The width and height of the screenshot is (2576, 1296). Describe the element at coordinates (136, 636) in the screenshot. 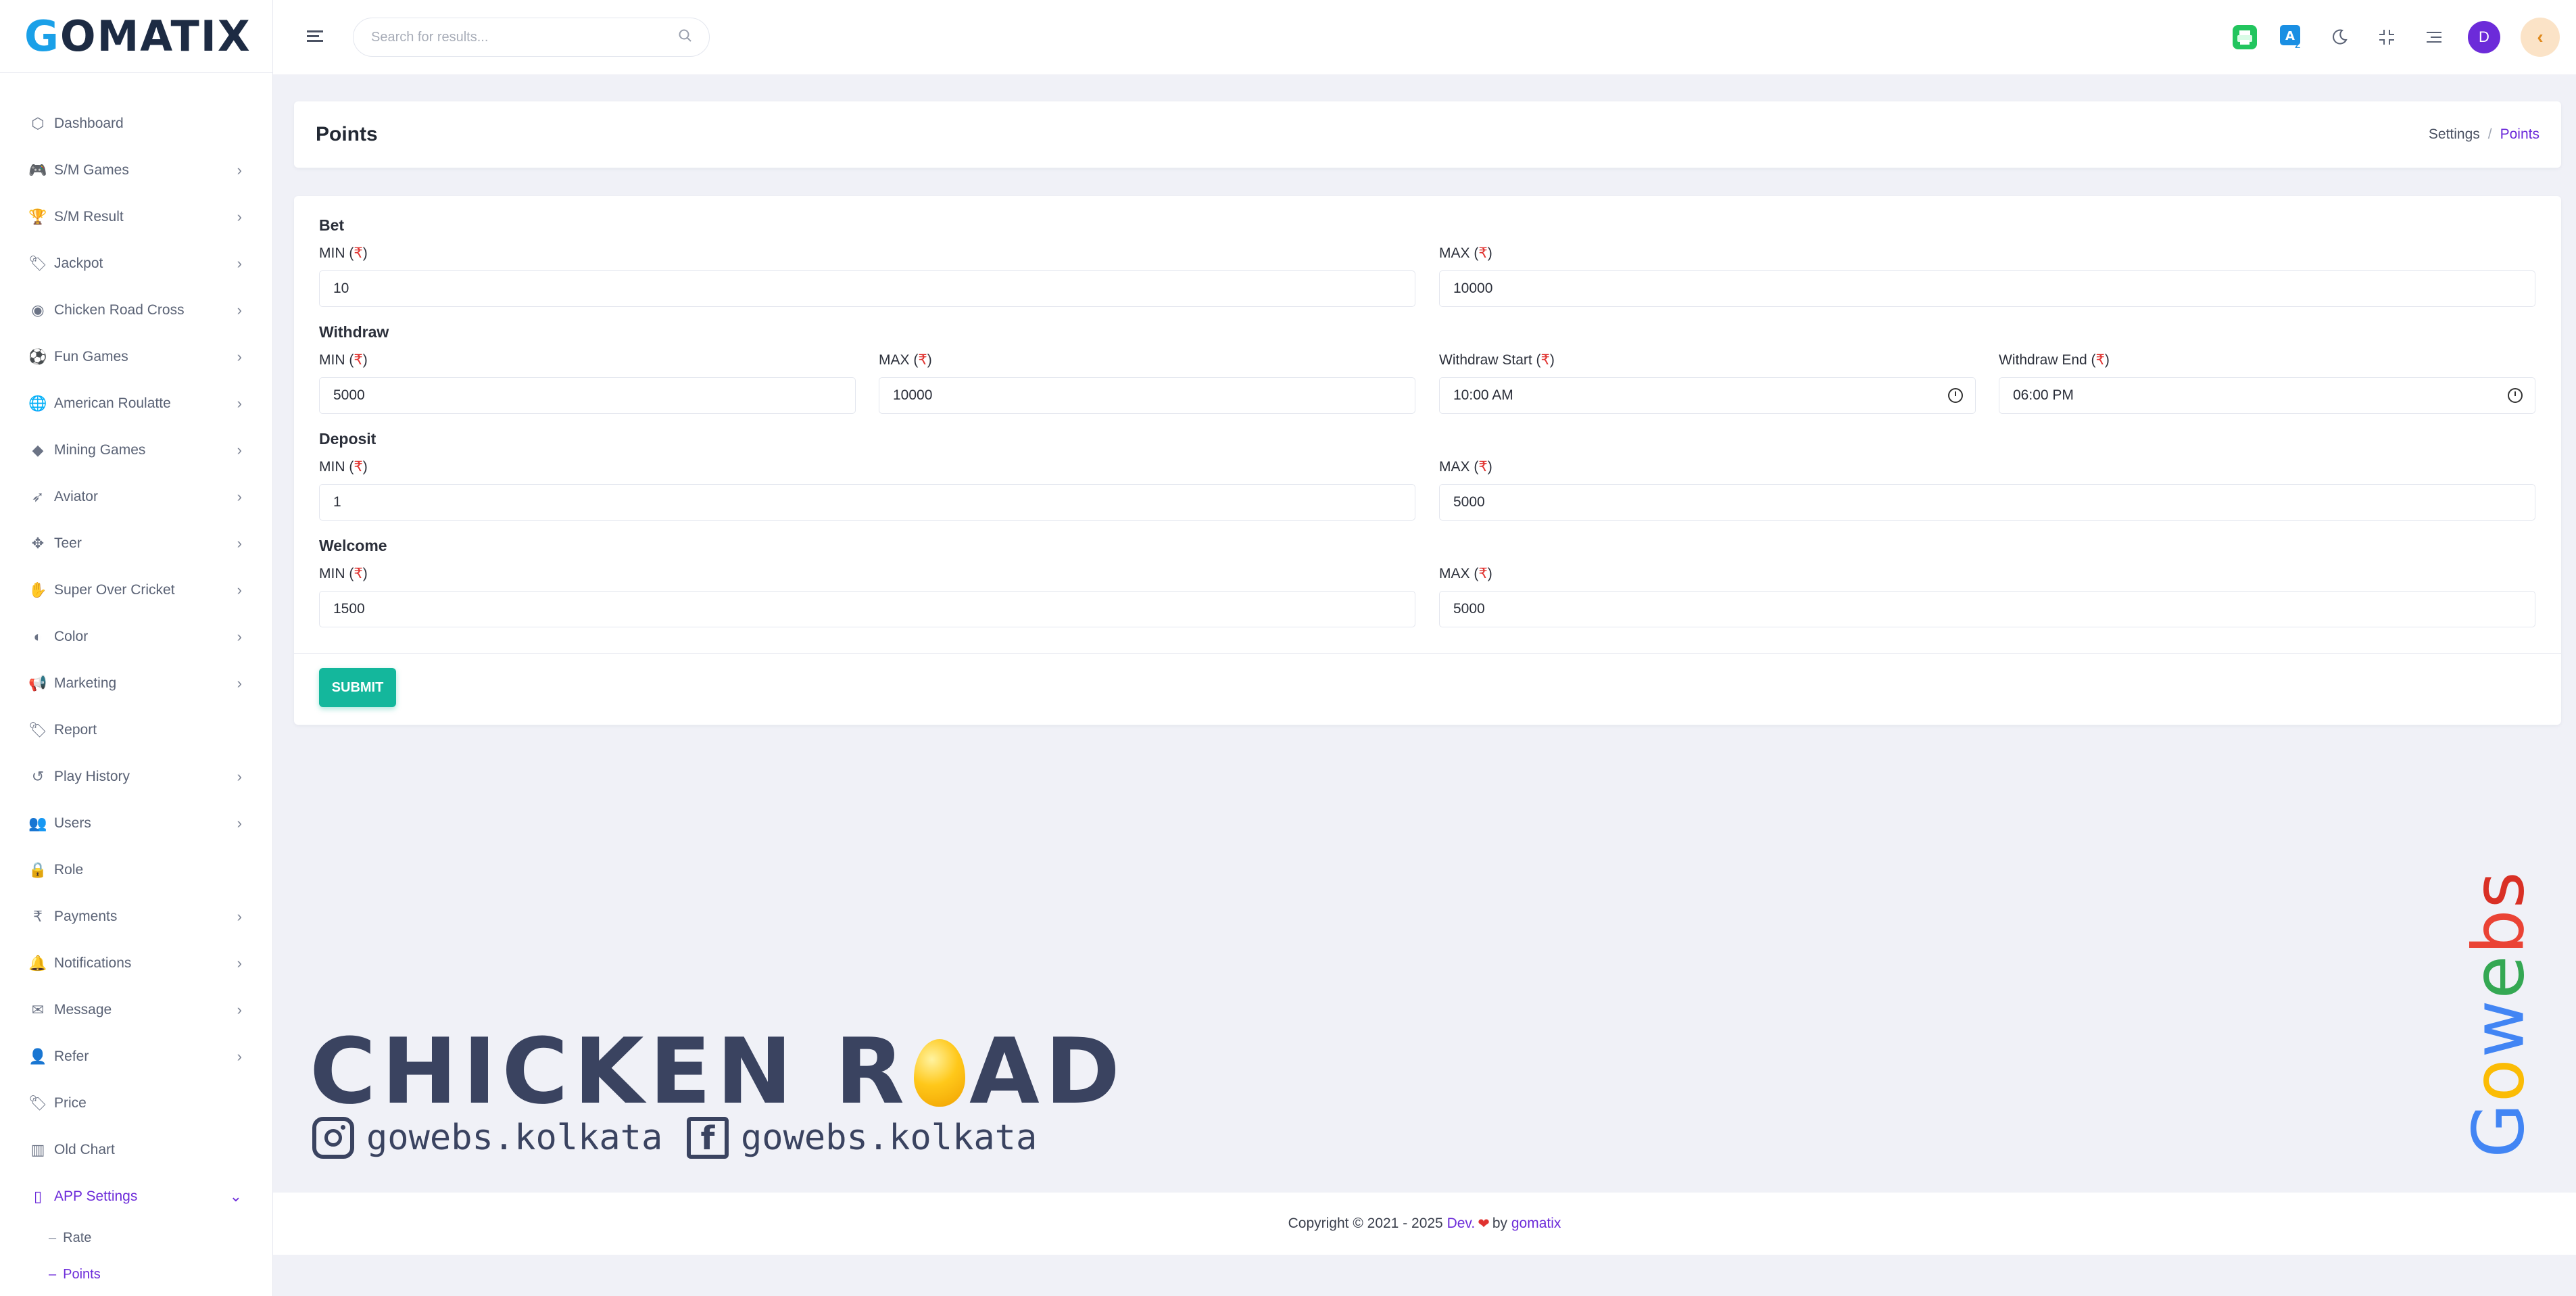

I see `sidebar-item-color: ◐ Color ›` at that location.